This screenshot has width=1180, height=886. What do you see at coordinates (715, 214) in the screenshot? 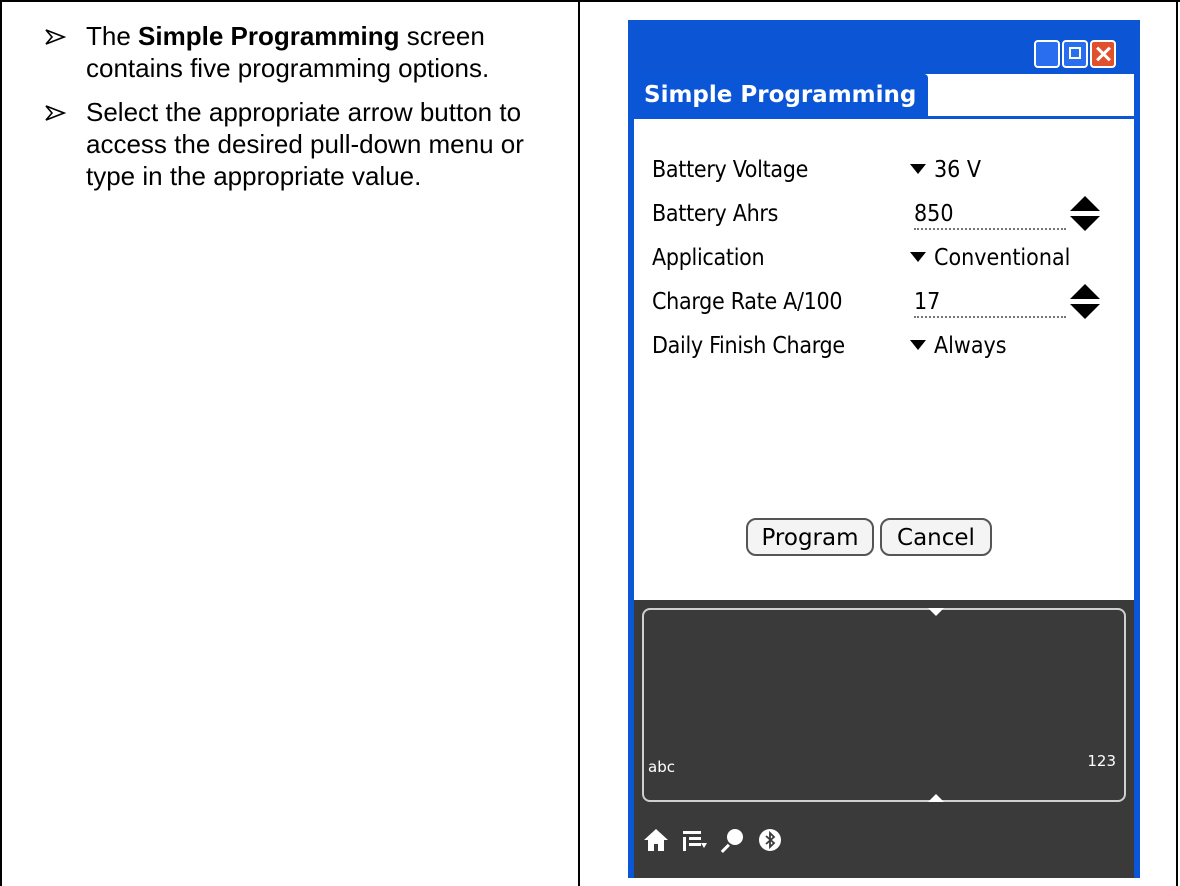
I see `battery-ahrs-label: Battery Ahrs` at bounding box center [715, 214].